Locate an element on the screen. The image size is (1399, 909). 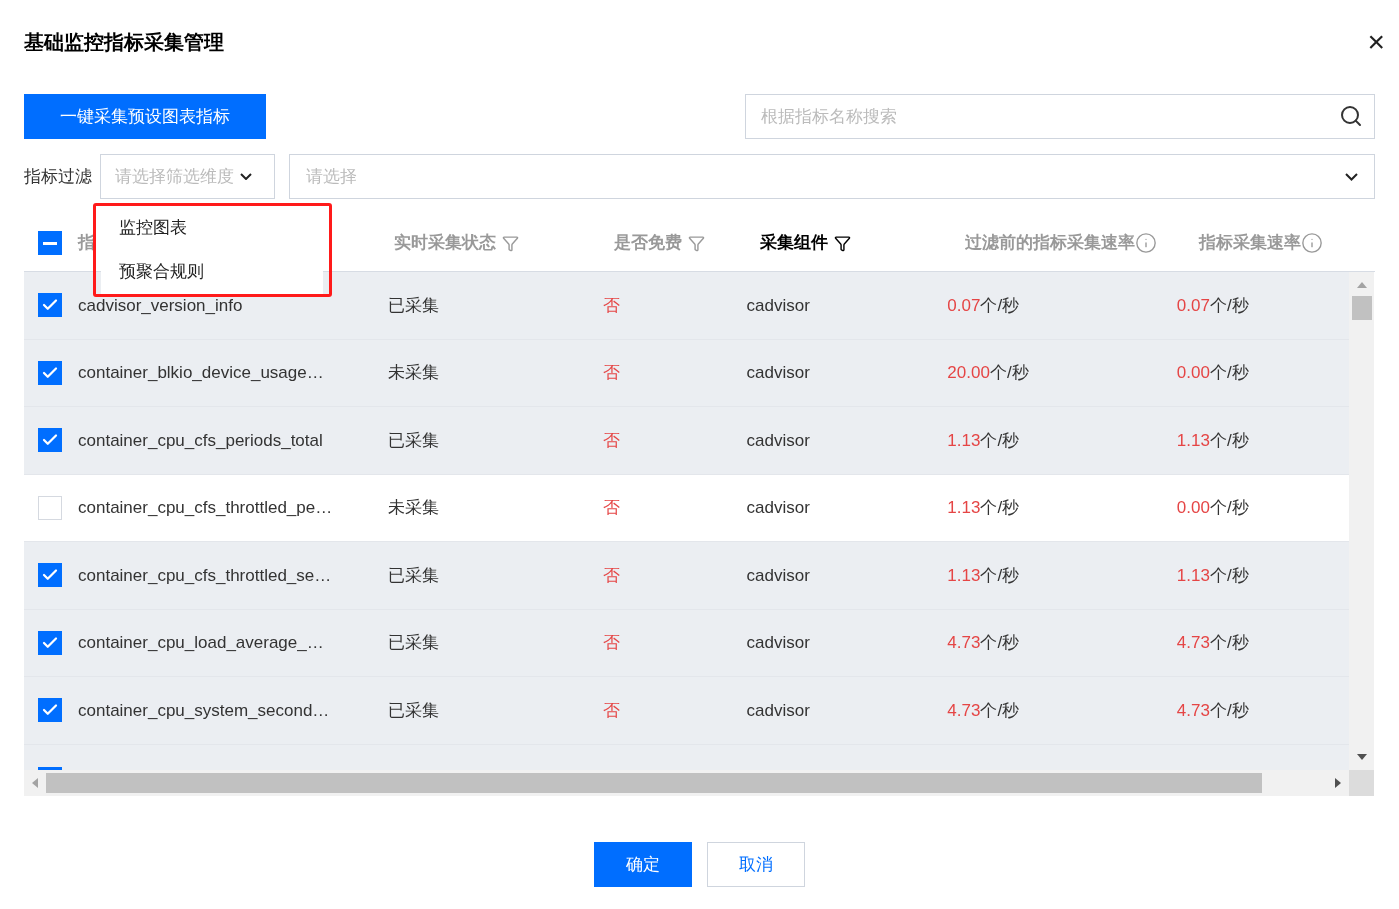
metric-name: cadvisor_version_info is located at coordinates (160, 305).